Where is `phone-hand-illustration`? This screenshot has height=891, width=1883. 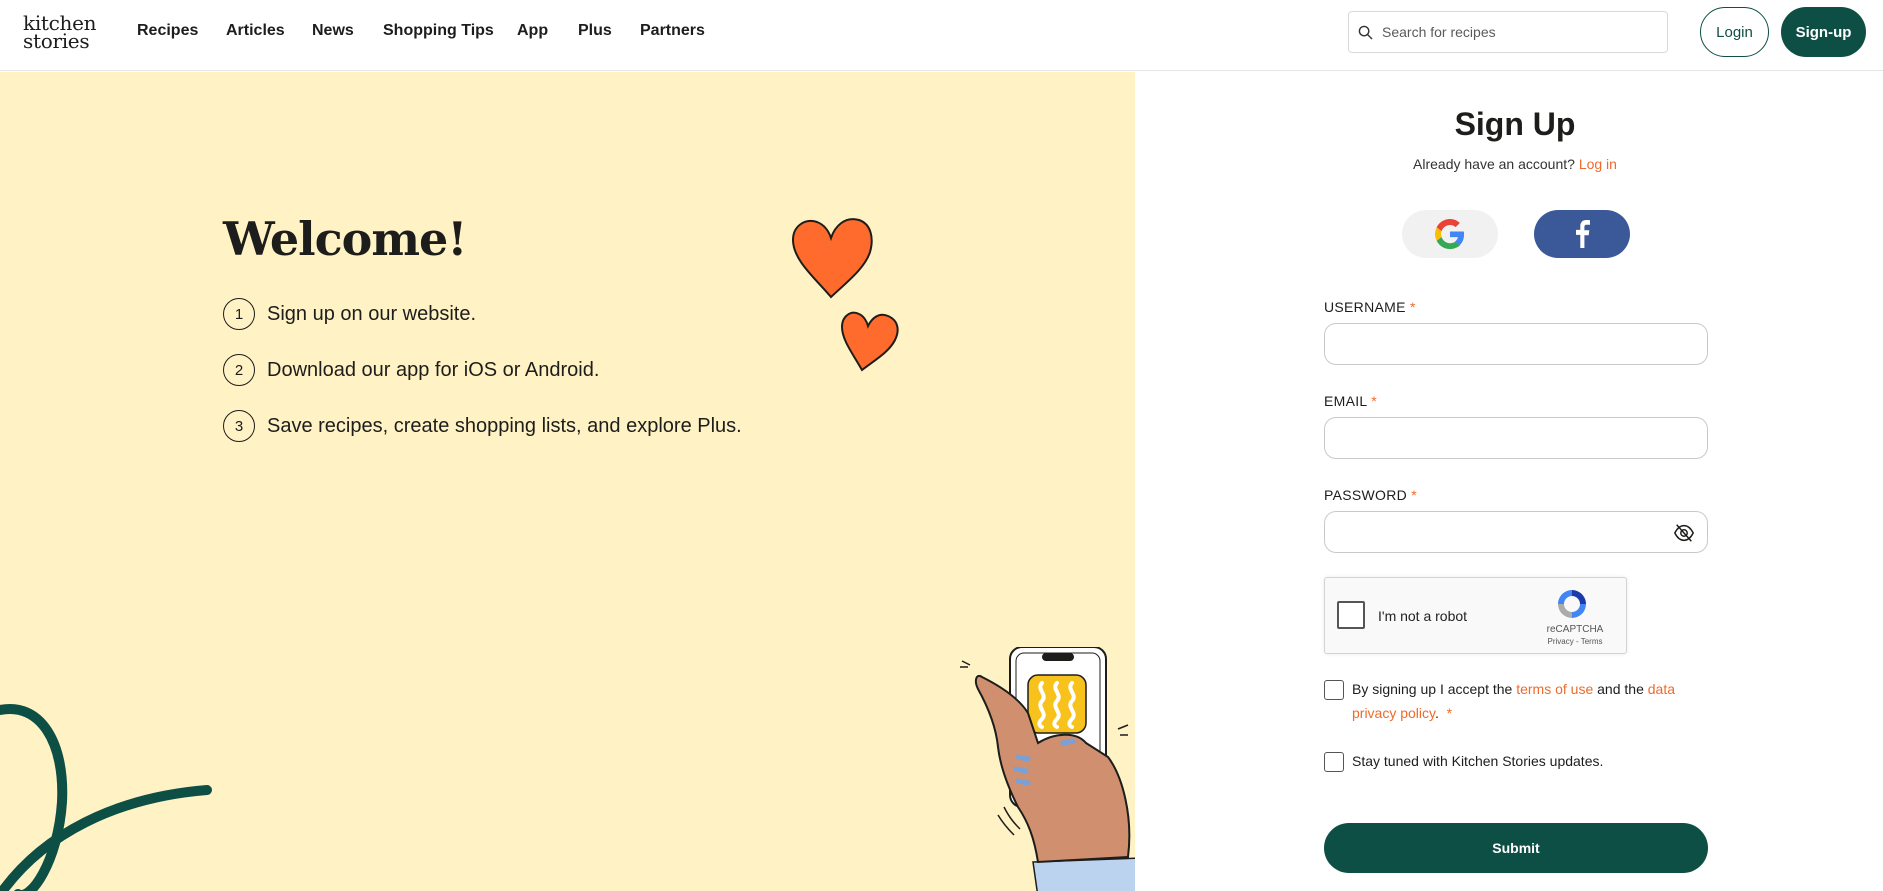
phone-hand-illustration is located at coordinates (1047, 769).